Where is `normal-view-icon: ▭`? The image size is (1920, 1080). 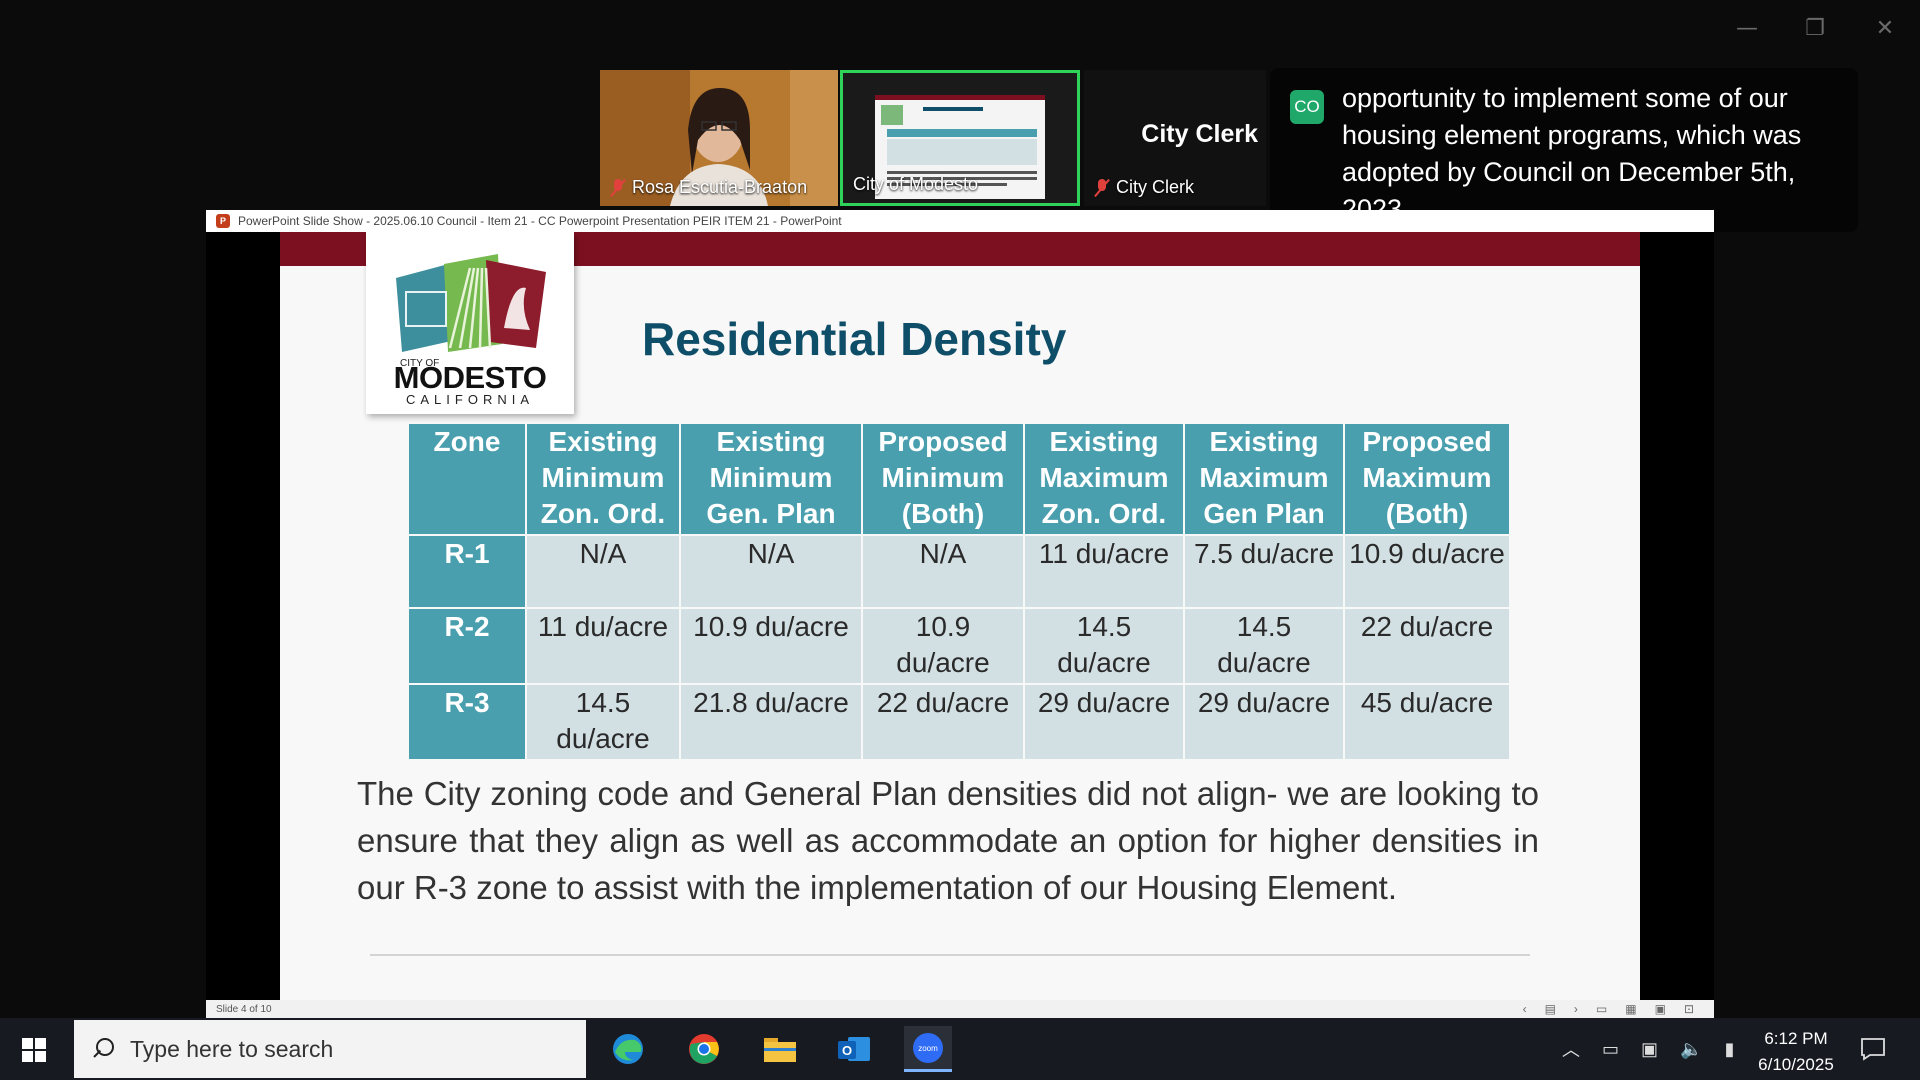
normal-view-icon: ▭ is located at coordinates (1601, 1009).